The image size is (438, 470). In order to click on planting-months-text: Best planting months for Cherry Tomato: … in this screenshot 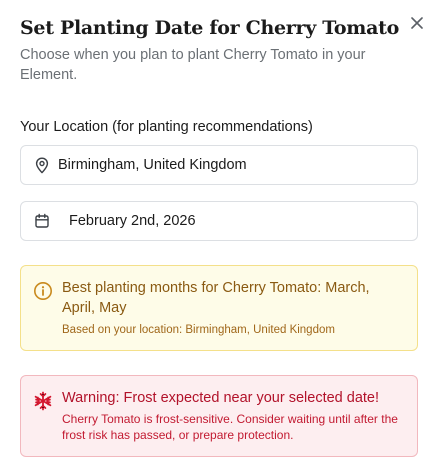, I will do `click(216, 298)`.